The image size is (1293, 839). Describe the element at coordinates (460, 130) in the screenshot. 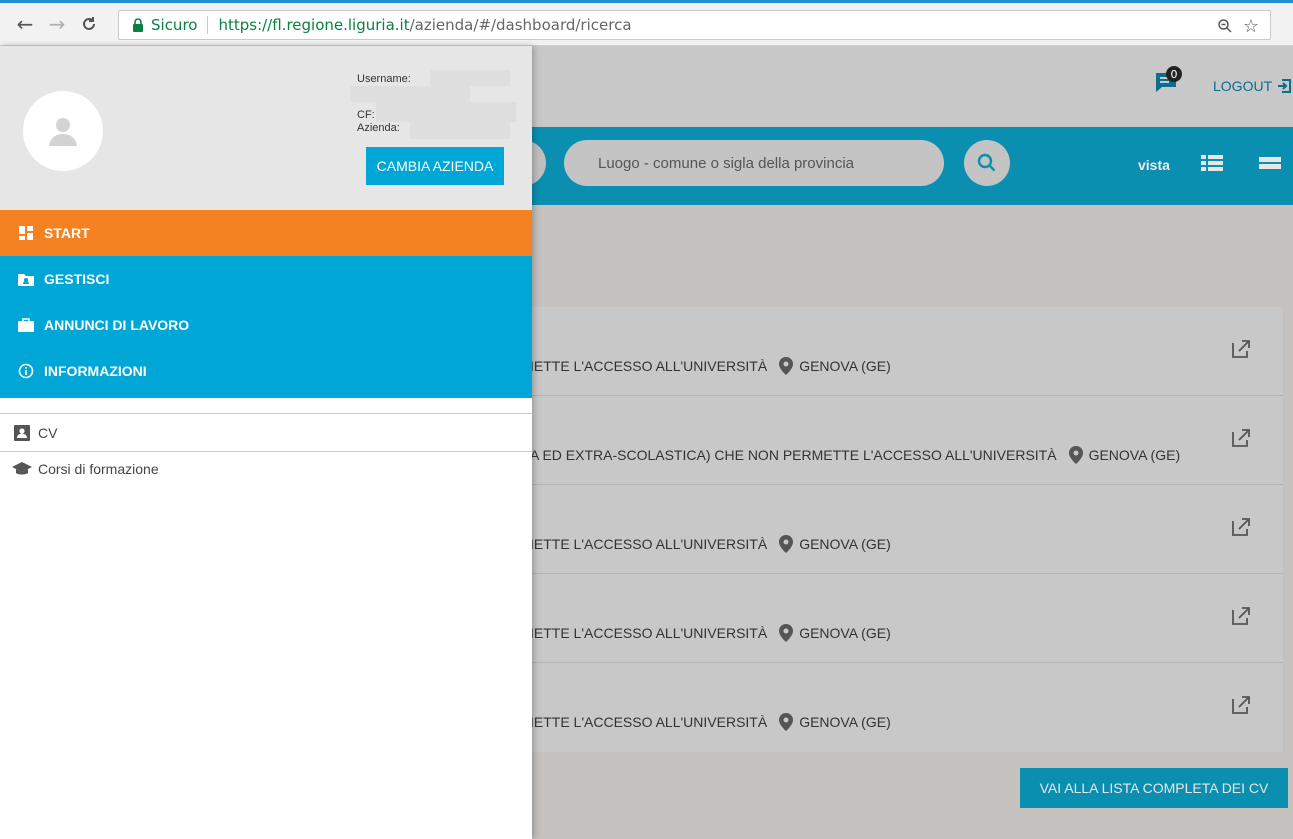

I see `redacted-azienda` at that location.